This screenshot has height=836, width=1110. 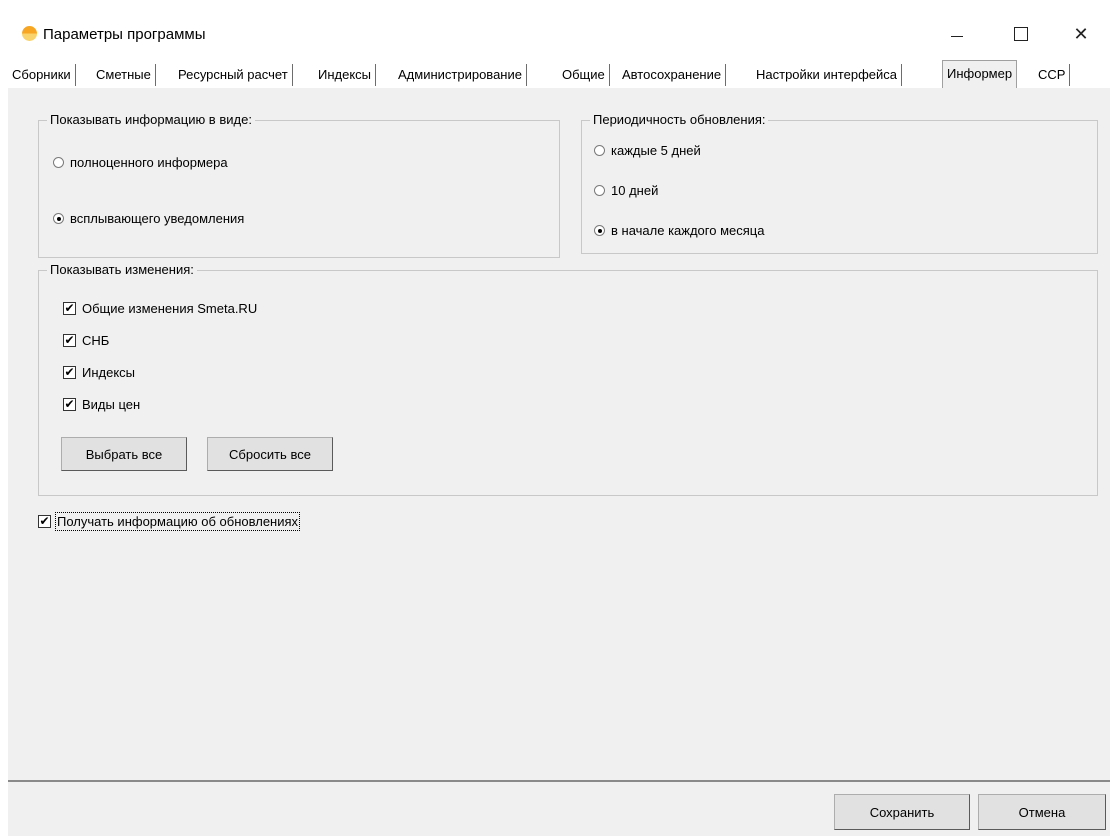 What do you see at coordinates (149, 162) in the screenshot?
I see `radio-full-informer-label: полноценного информера` at bounding box center [149, 162].